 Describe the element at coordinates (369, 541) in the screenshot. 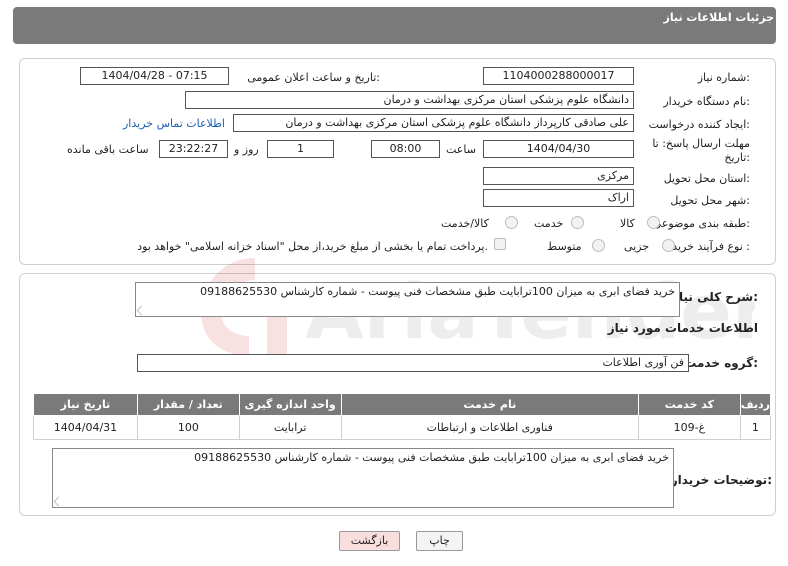

I see `back-button: بازگشت` at that location.